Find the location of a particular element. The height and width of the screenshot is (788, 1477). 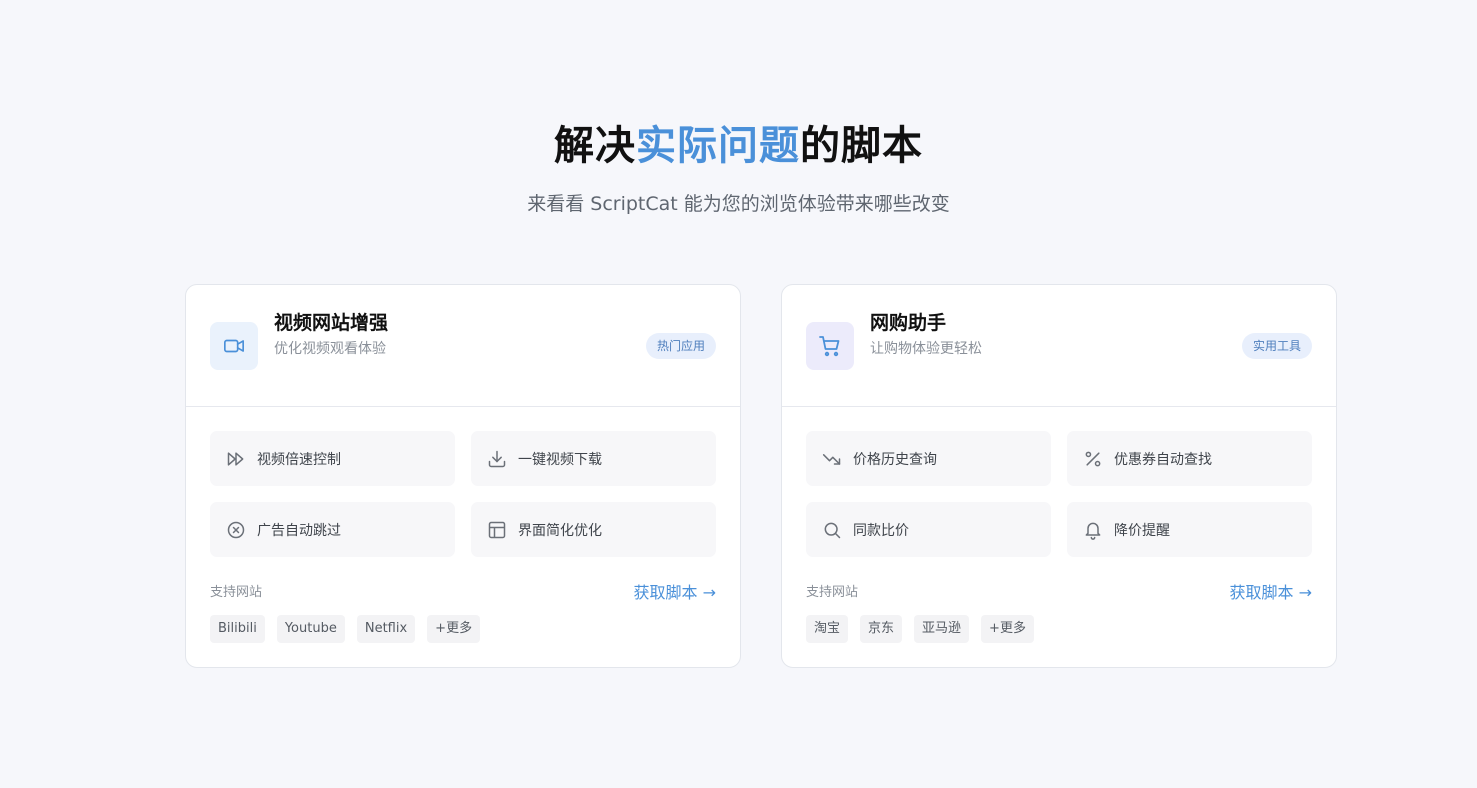

feature-label: 界面简化优化 is located at coordinates (560, 530).